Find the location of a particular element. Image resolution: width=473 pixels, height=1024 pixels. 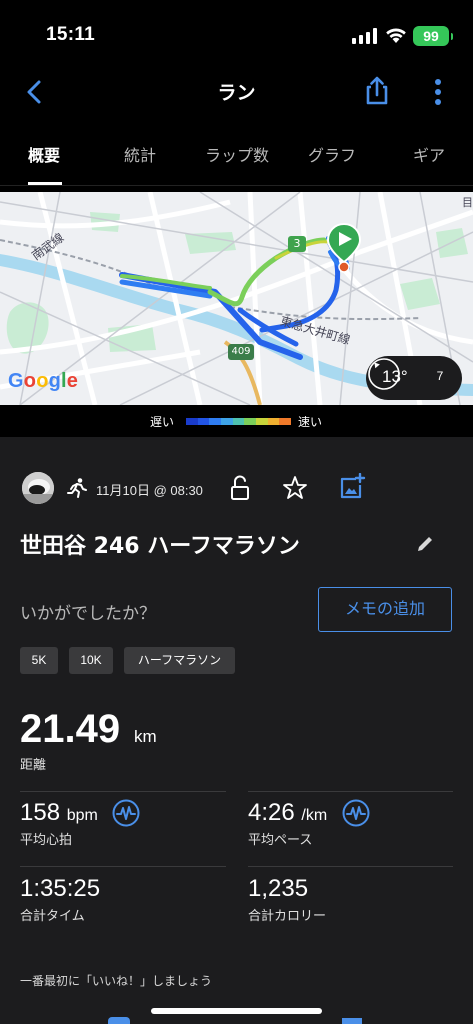

tab-bar: 概要 統計 ラップ数 グラフ ギア is located at coordinates (236, 152).